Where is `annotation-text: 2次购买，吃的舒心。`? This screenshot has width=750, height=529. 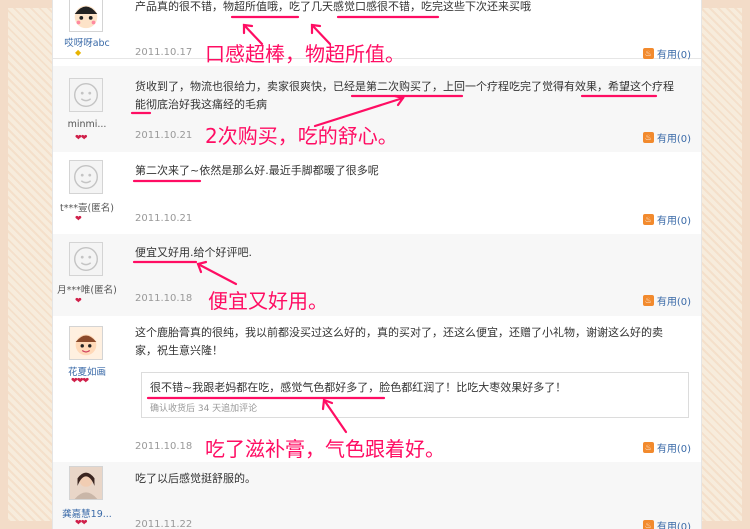
annotation-text: 2次购买，吃的舒心。 is located at coordinates (301, 136).